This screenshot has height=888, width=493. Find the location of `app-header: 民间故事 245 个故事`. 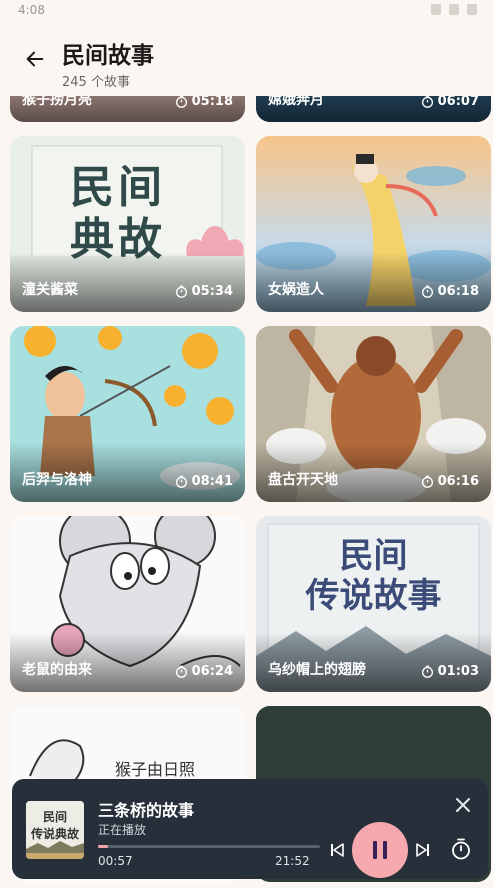

app-header: 民间故事 245 个故事 is located at coordinates (246, 59).